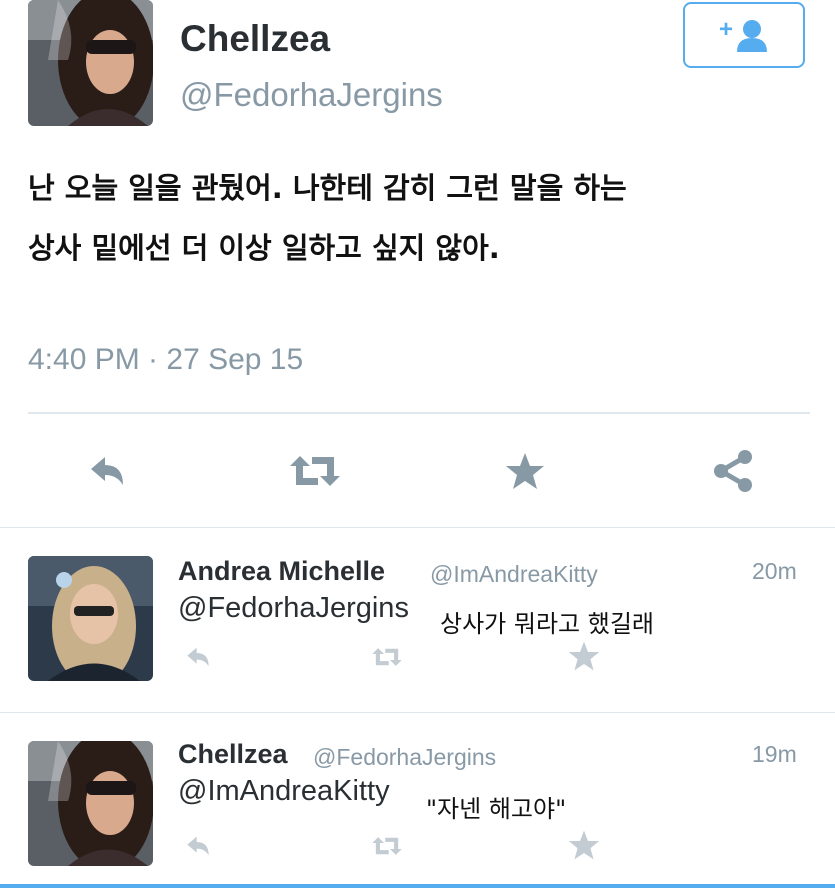  I want to click on tweet-text-line-2: 상사 밑에선 더 이상 일하고 싶지 않아., so click(264, 248).